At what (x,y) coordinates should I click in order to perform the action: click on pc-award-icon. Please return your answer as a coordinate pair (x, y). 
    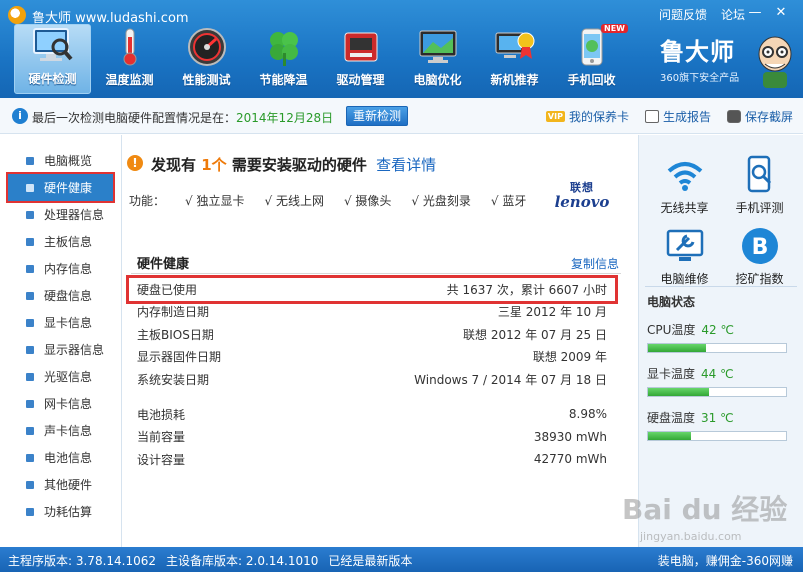
    Looking at the image, I should click on (515, 47).